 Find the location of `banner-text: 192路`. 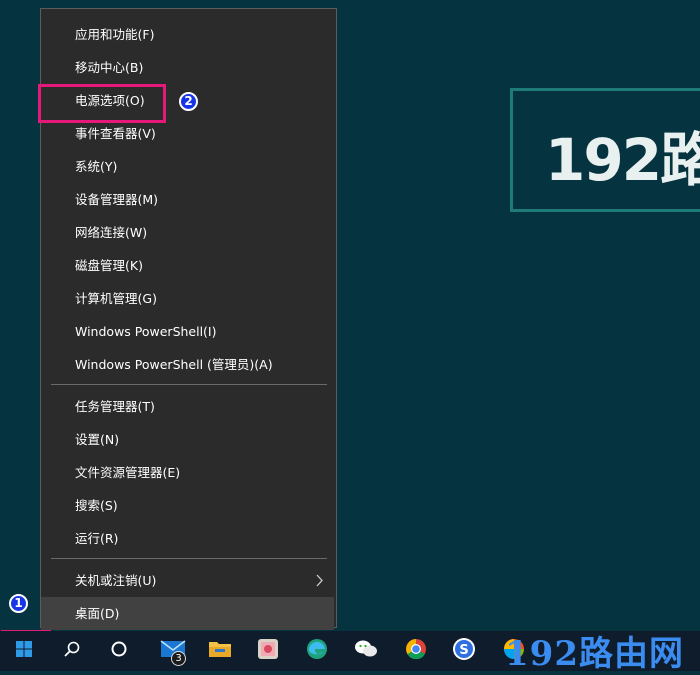

banner-text: 192路 is located at coordinates (622, 160).